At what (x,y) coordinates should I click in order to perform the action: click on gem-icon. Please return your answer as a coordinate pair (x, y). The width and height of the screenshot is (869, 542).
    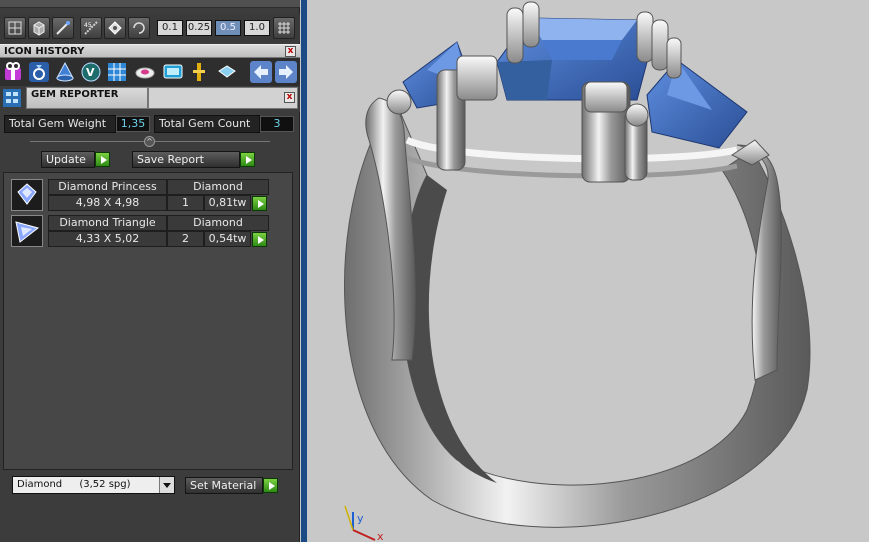
    Looking at the image, I should click on (227, 72).